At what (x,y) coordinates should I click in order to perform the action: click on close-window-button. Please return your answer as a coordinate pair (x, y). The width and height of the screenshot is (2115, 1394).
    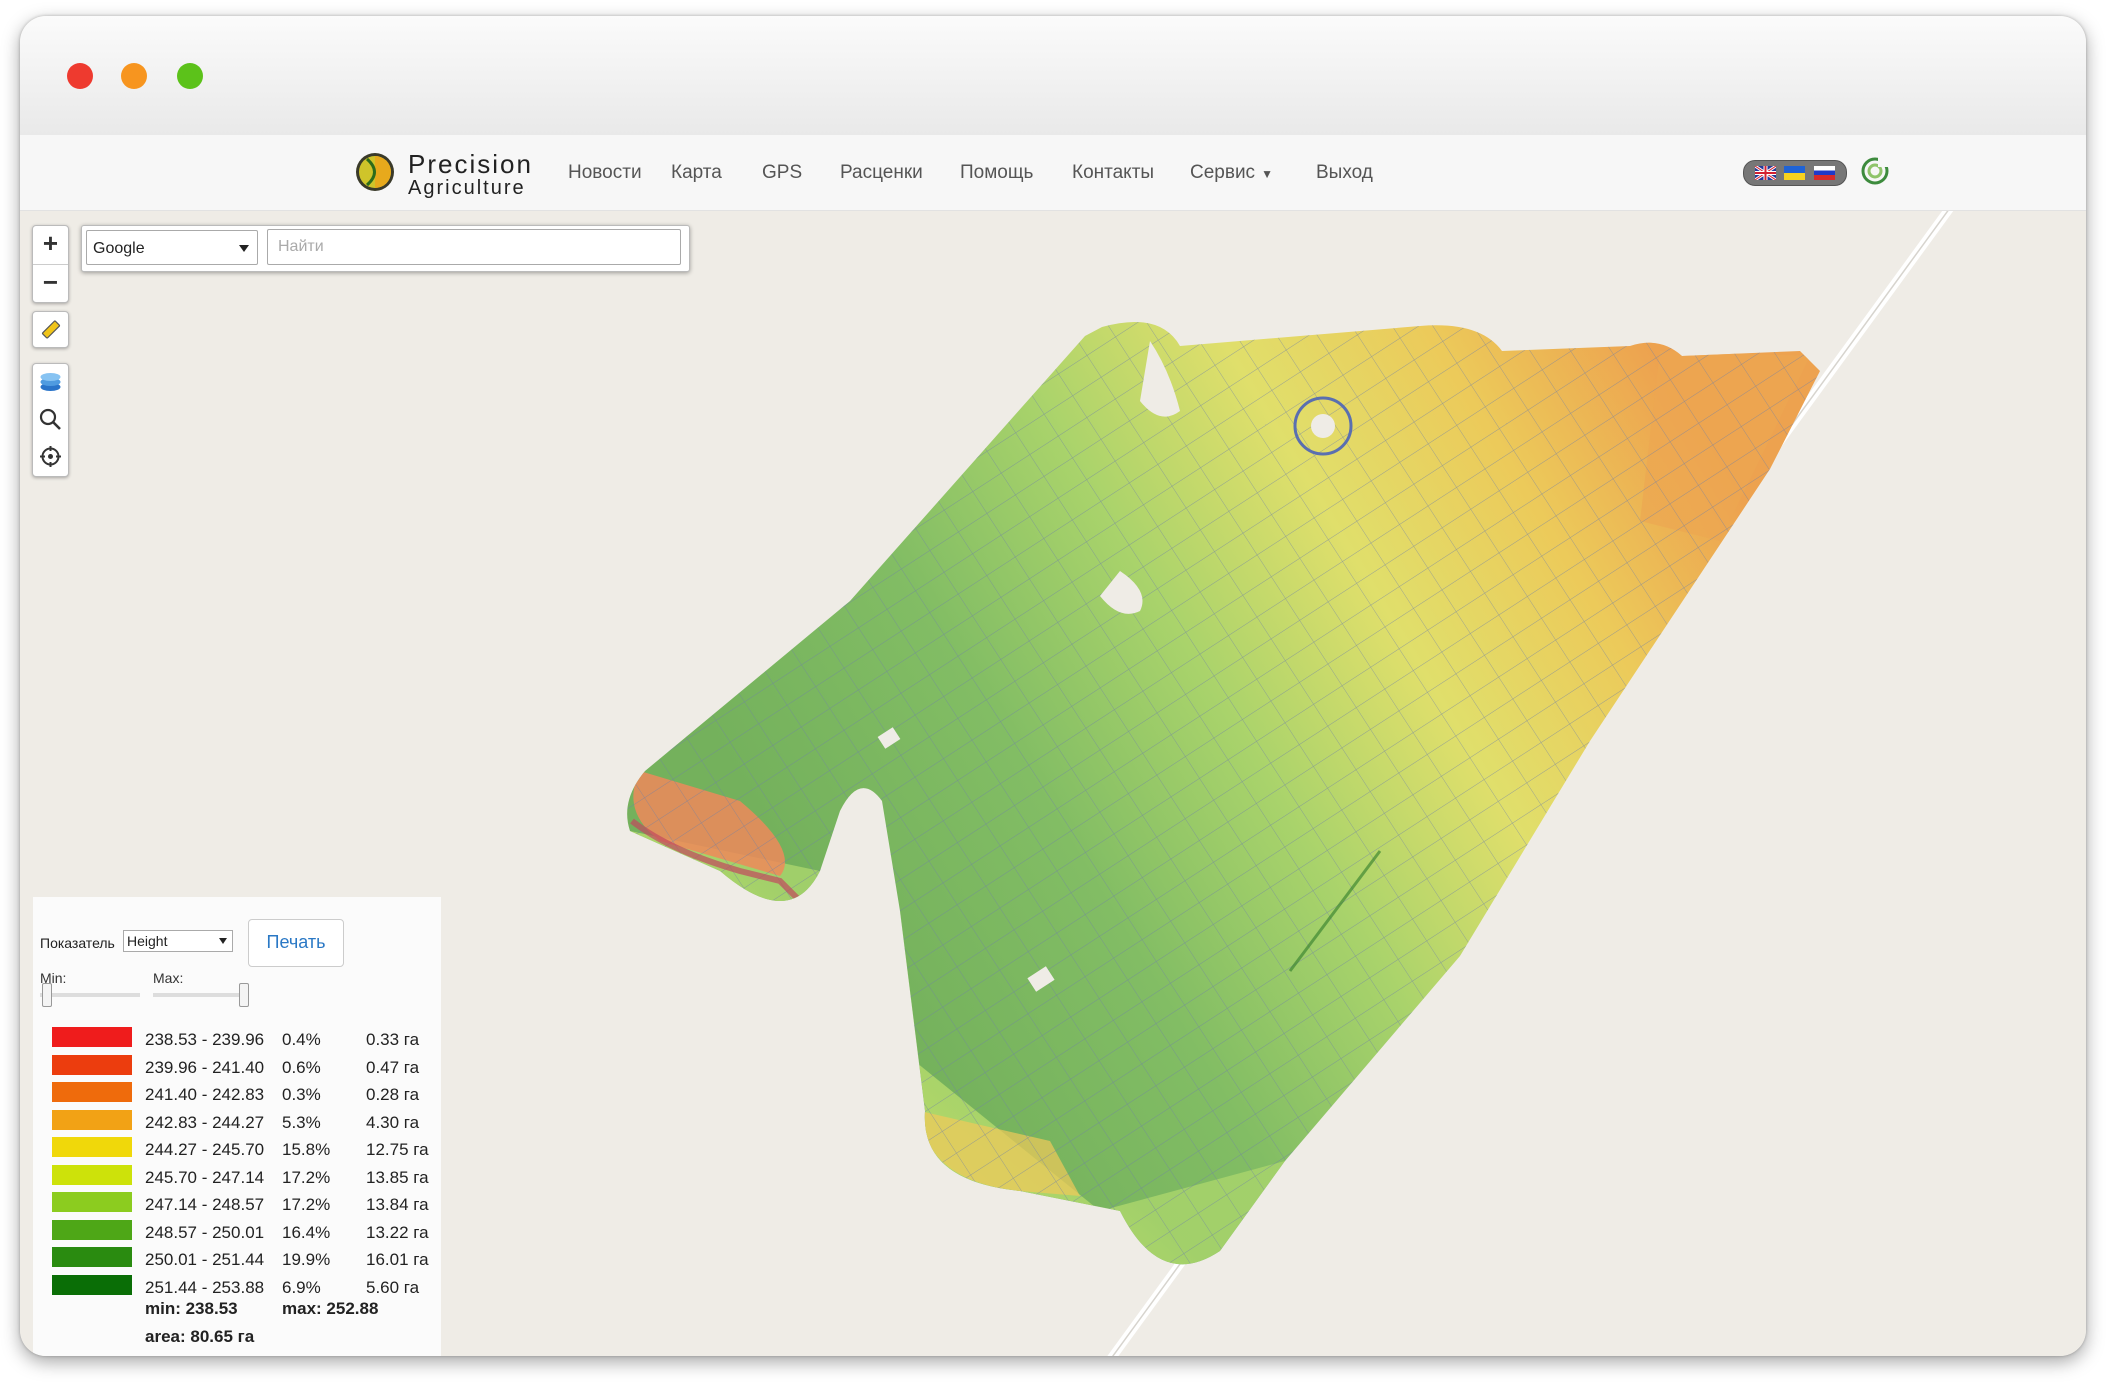
    Looking at the image, I should click on (80, 76).